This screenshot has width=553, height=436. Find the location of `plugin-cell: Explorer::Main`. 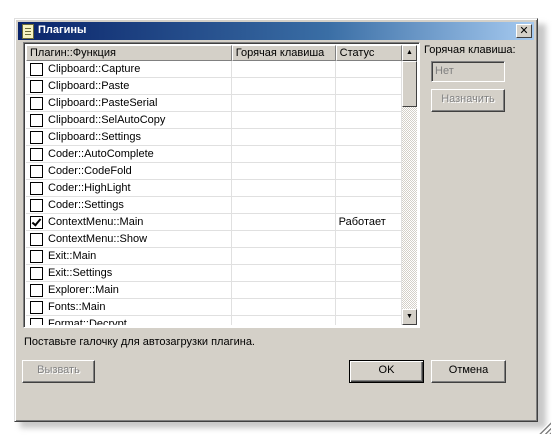

plugin-cell: Explorer::Main is located at coordinates (129, 290).